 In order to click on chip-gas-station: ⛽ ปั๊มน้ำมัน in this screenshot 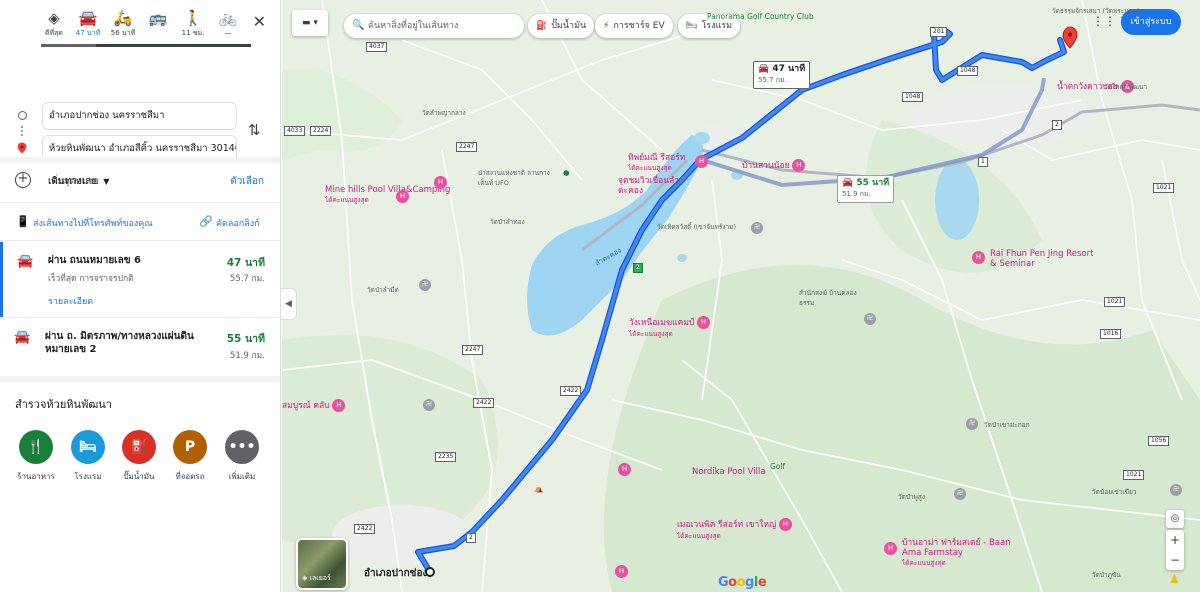, I will do `click(561, 26)`.